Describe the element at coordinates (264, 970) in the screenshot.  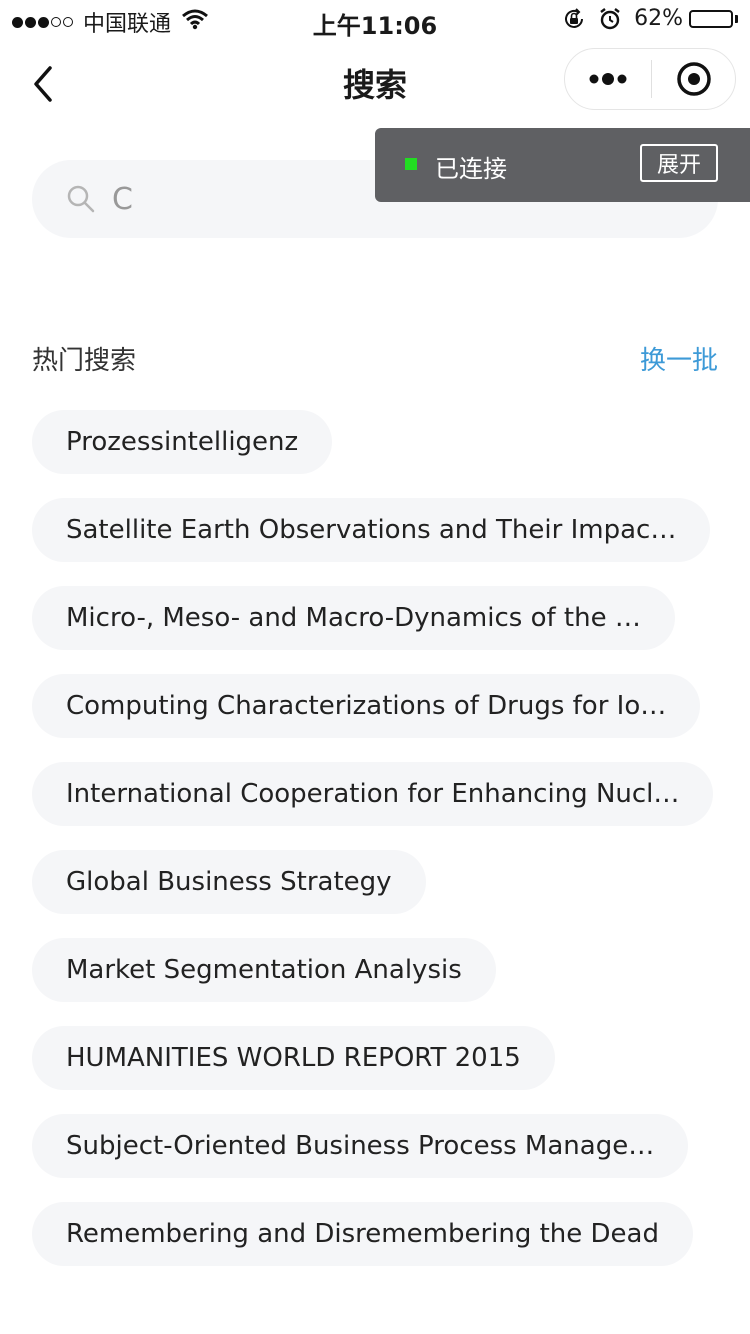
I see `hot-search-tag: Market Segmentation Analysis` at that location.